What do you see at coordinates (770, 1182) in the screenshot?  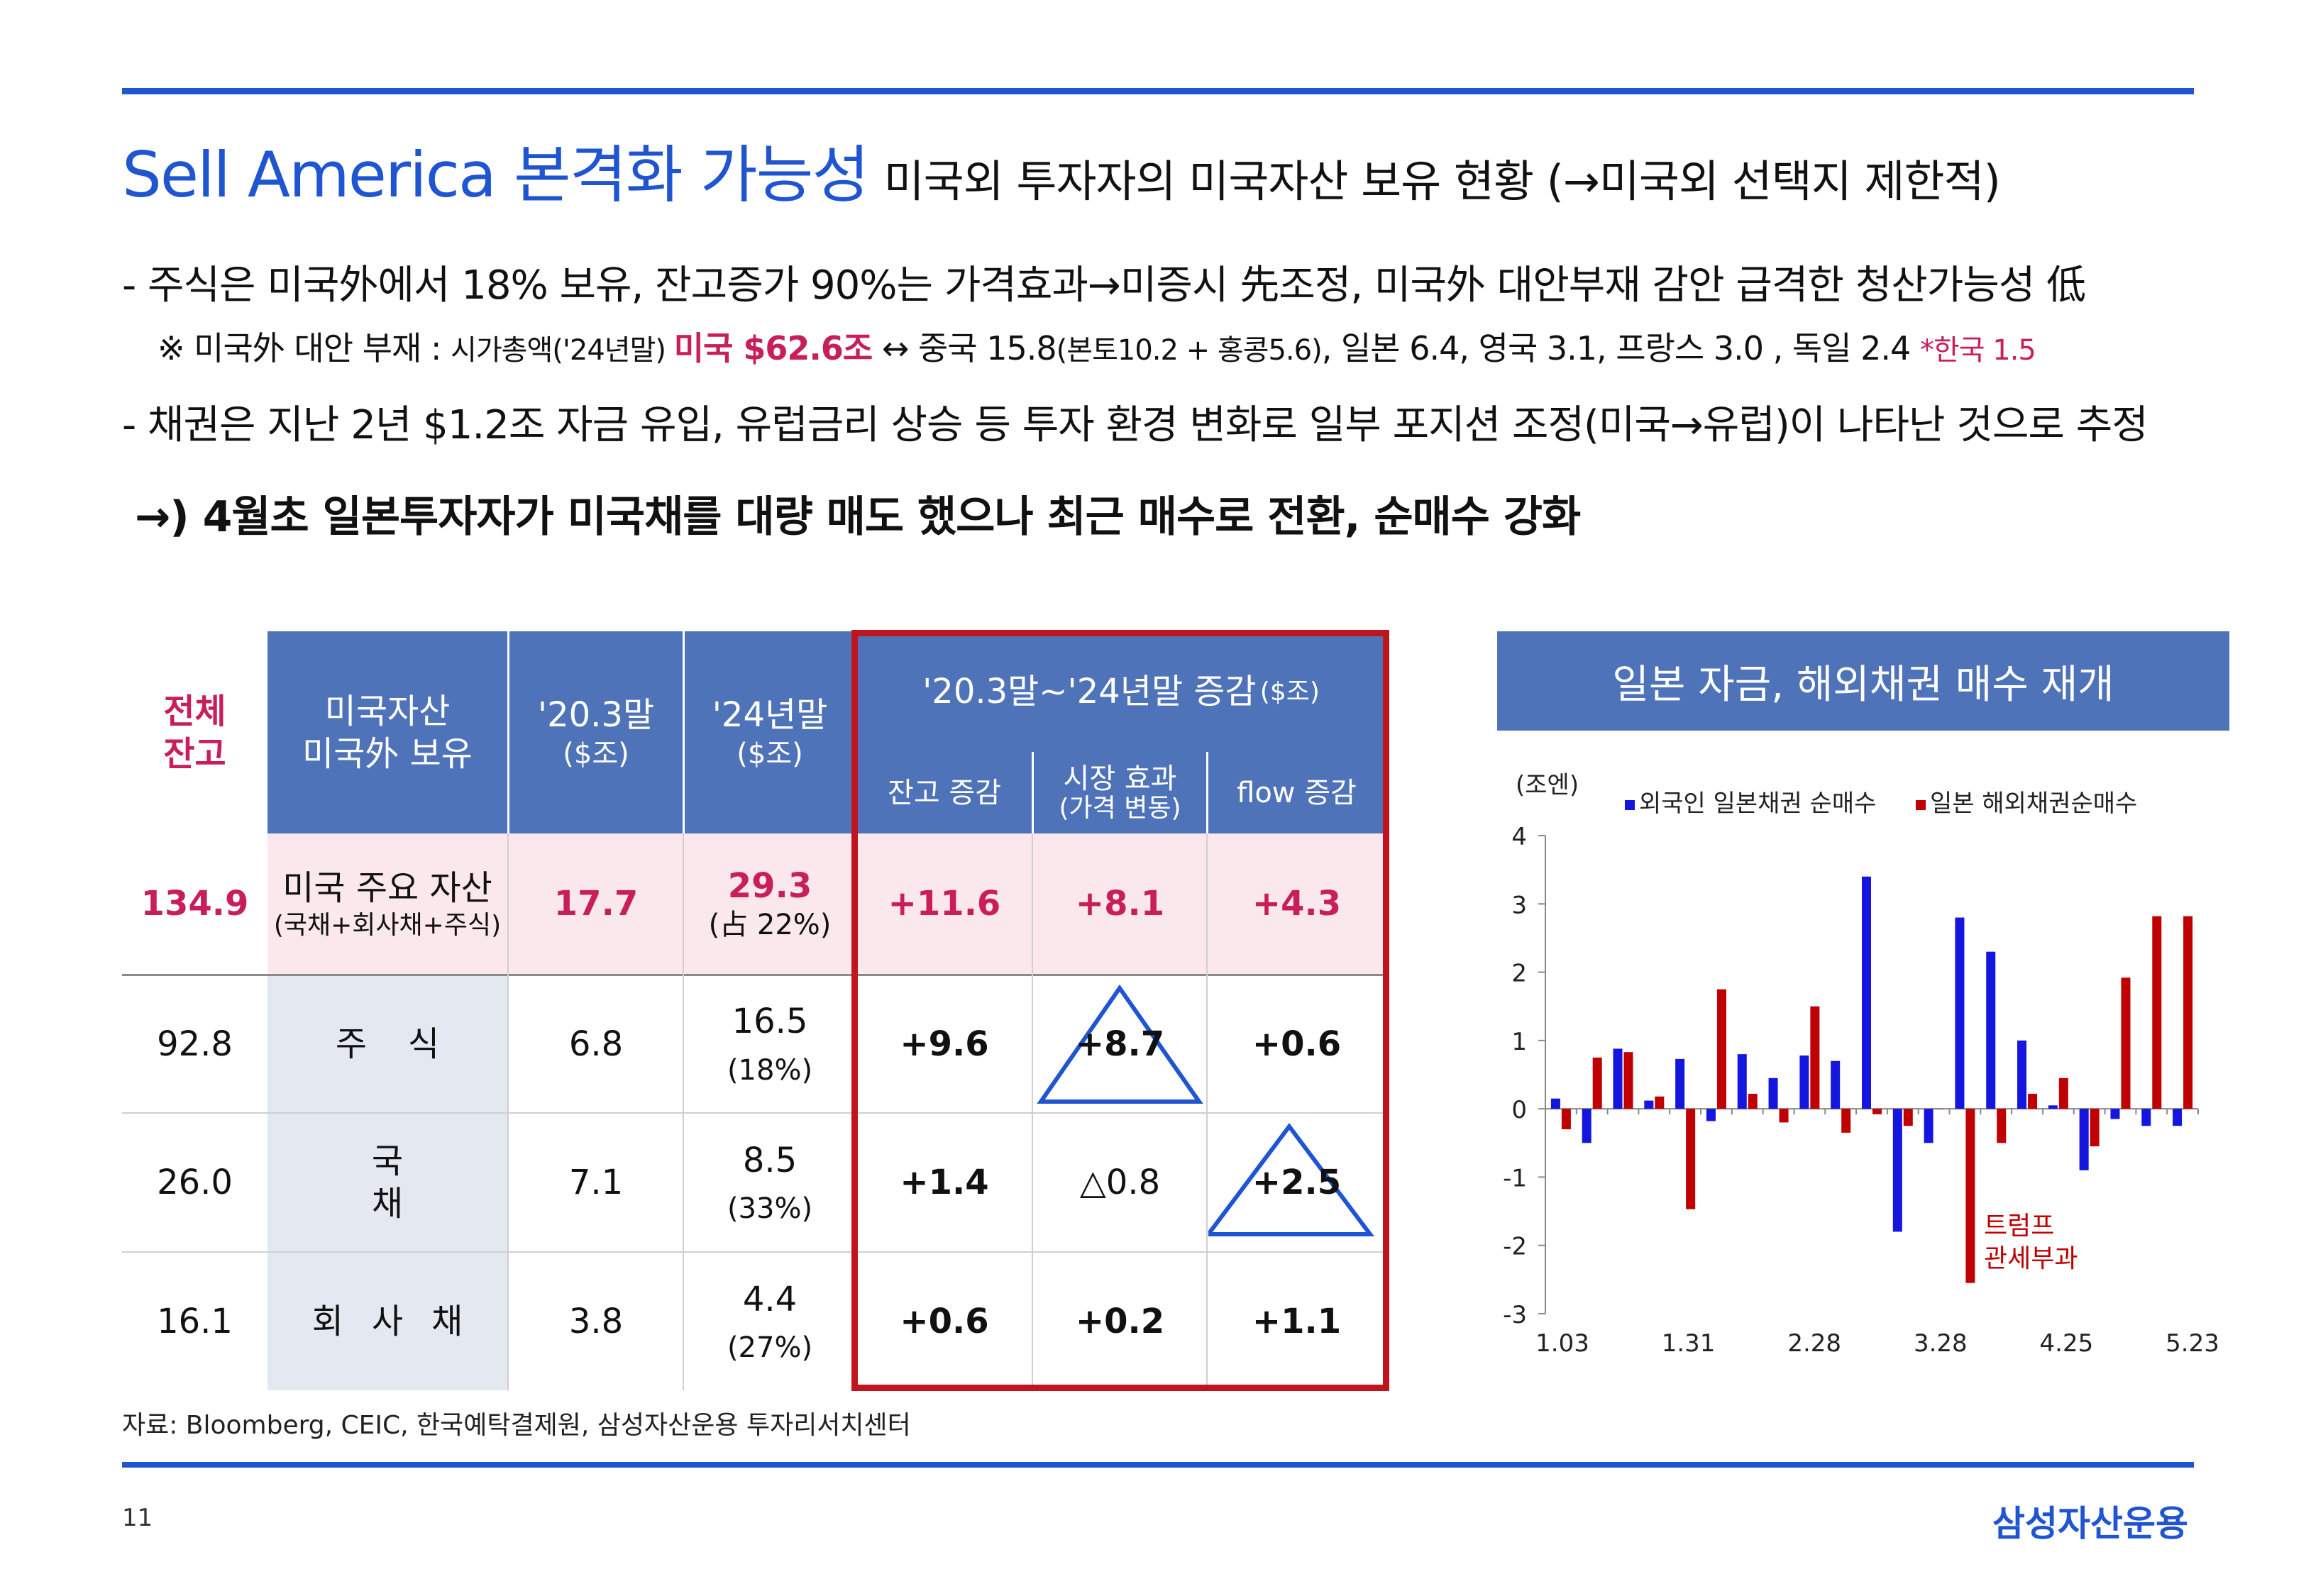 I see `row2-2024: 8.5 (33%)` at bounding box center [770, 1182].